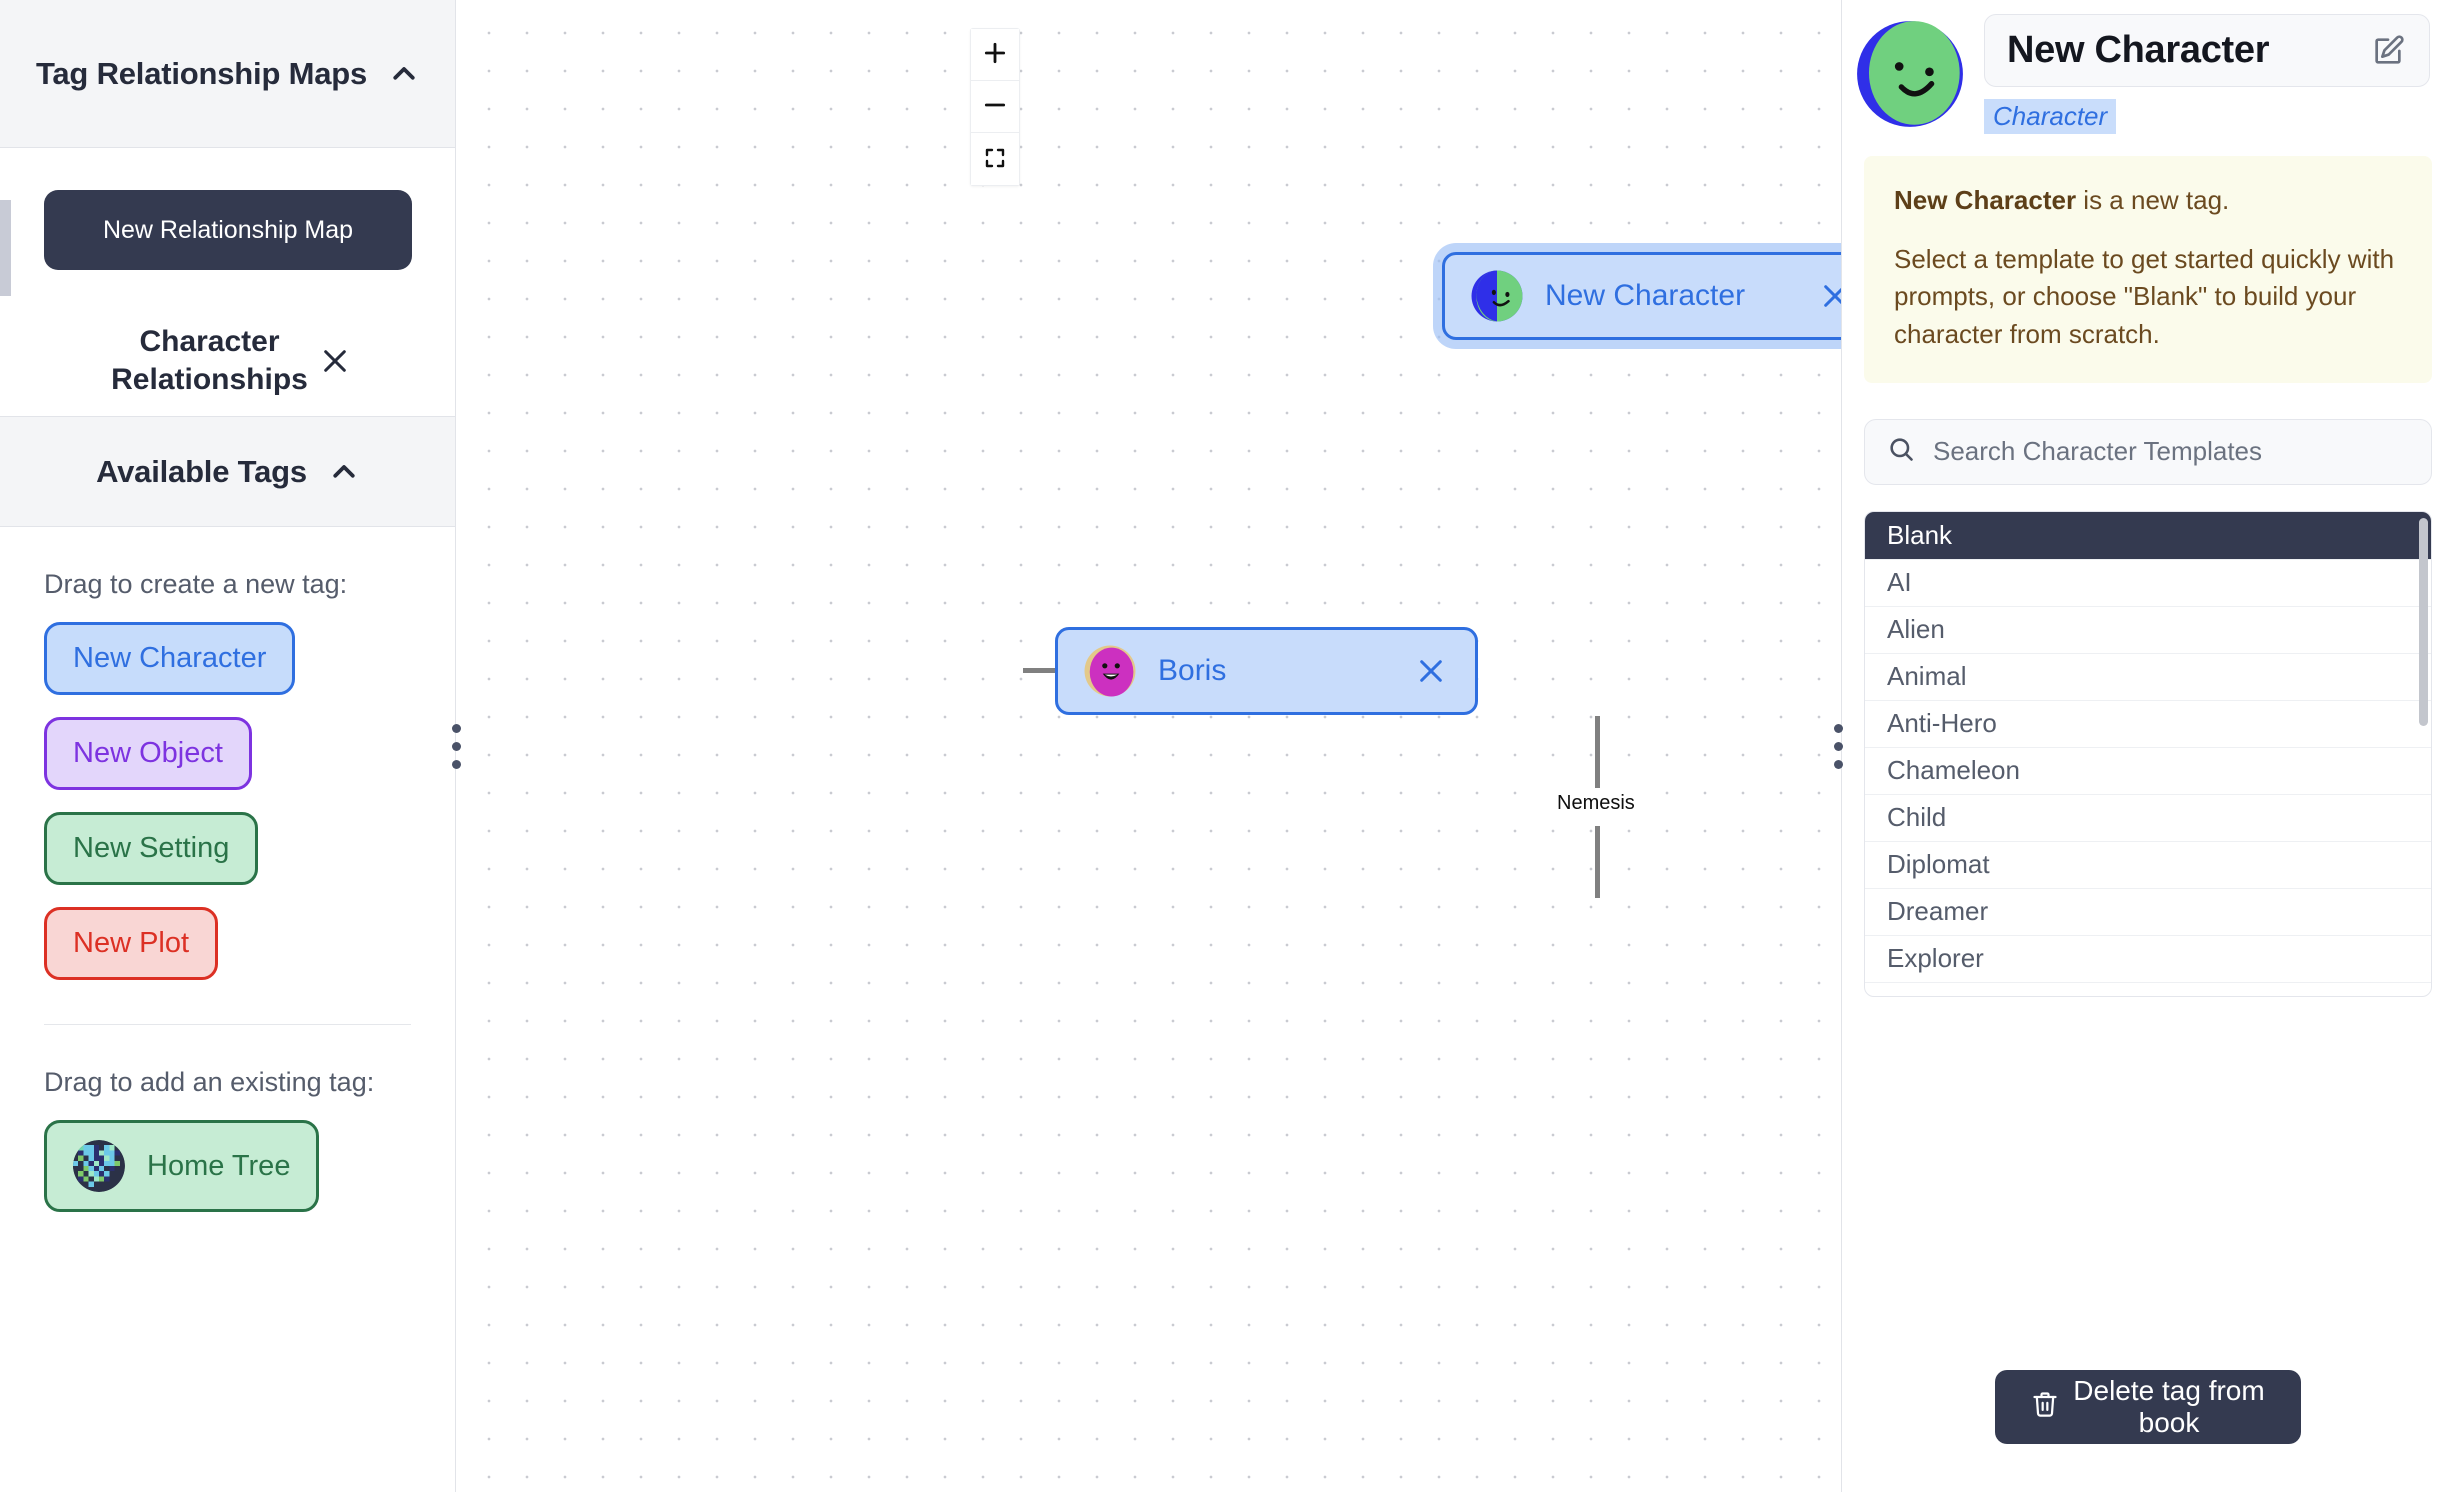 This screenshot has height=1492, width=2454. I want to click on search-icon, so click(1901, 451).